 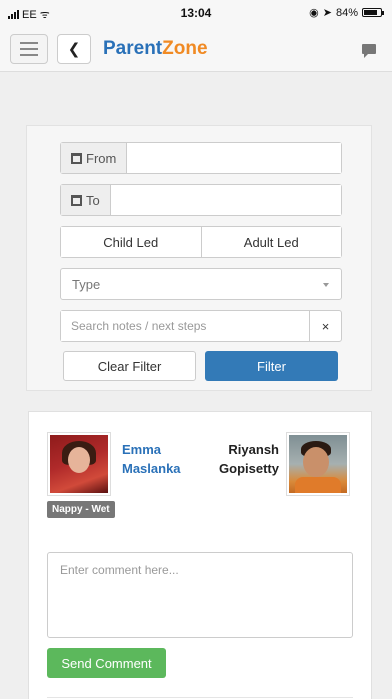 I want to click on to-addon: To, so click(x=86, y=200).